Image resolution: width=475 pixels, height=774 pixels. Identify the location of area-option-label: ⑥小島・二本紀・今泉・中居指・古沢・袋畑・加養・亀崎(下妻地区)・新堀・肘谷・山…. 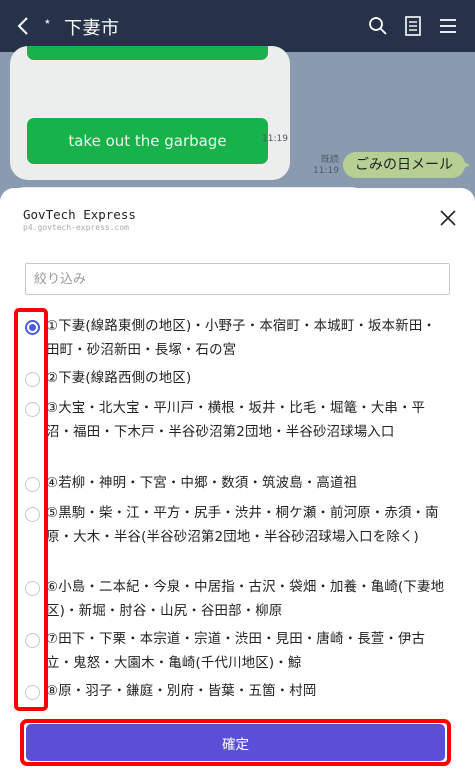
(245, 599).